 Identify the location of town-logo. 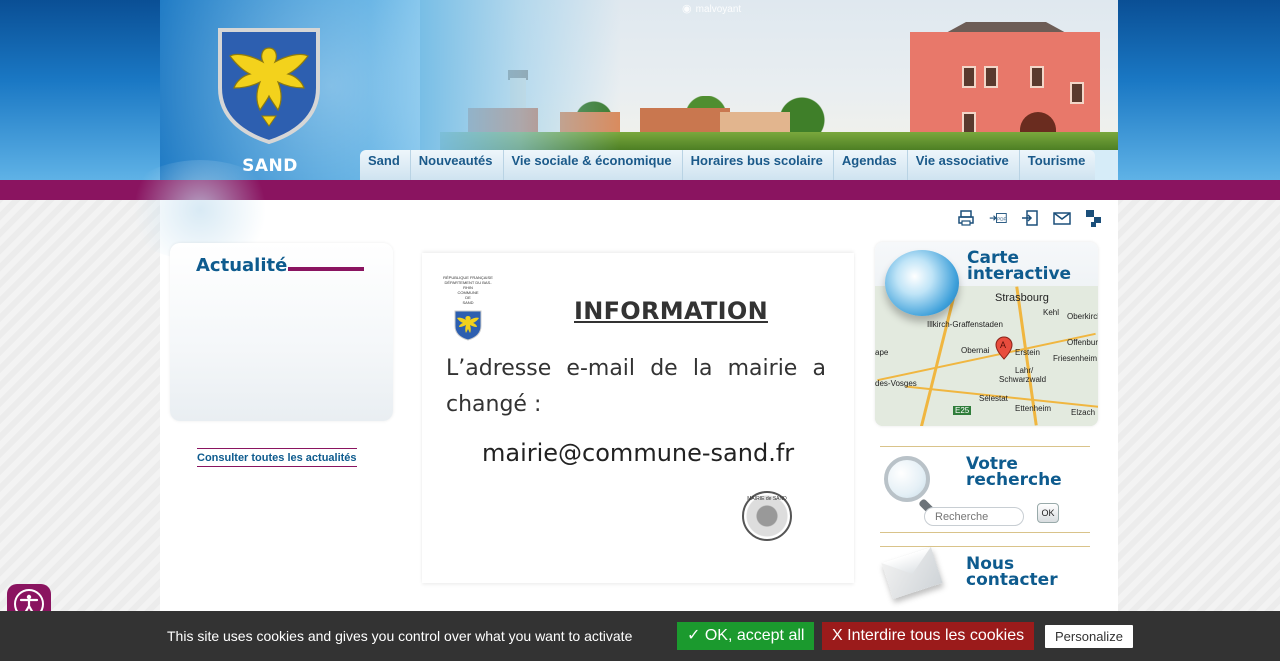
(269, 85).